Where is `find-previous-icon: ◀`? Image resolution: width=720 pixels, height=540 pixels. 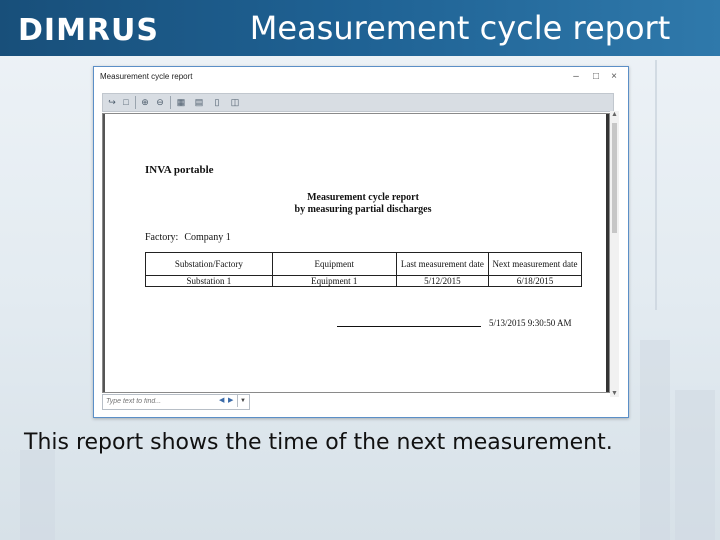 find-previous-icon: ◀ is located at coordinates (221, 400).